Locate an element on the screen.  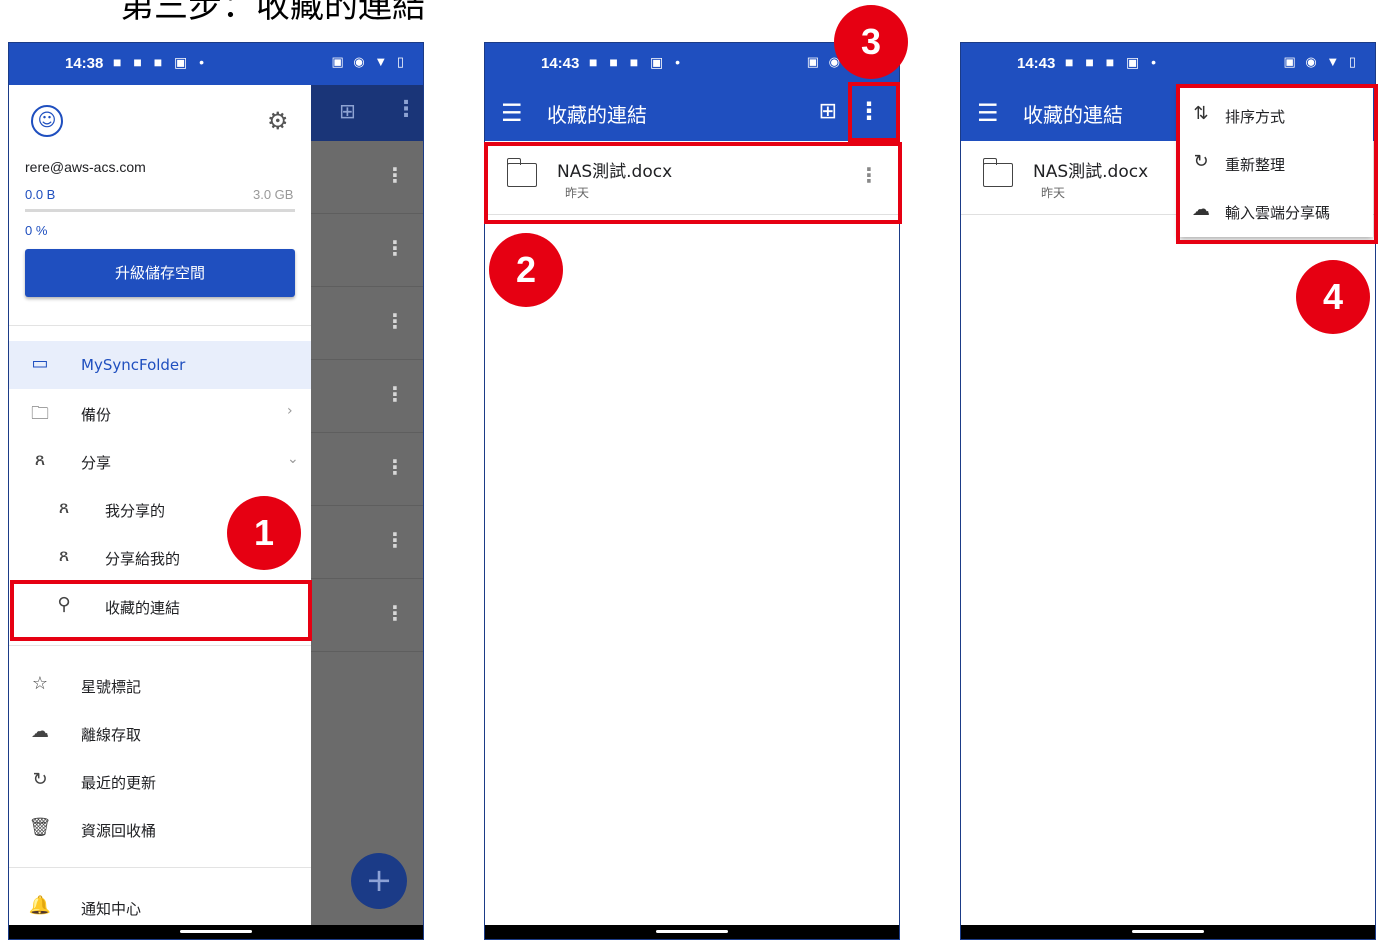
plus-icon: + is located at coordinates (379, 880).